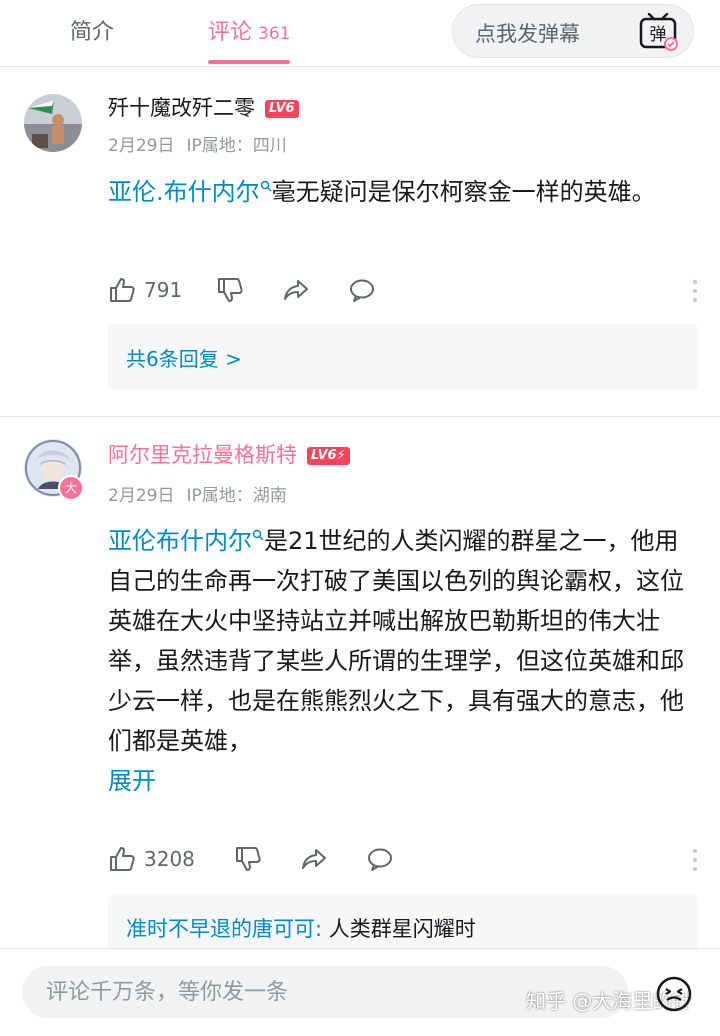 The width and height of the screenshot is (720, 1036). I want to click on emoji-icon, so click(674, 994).